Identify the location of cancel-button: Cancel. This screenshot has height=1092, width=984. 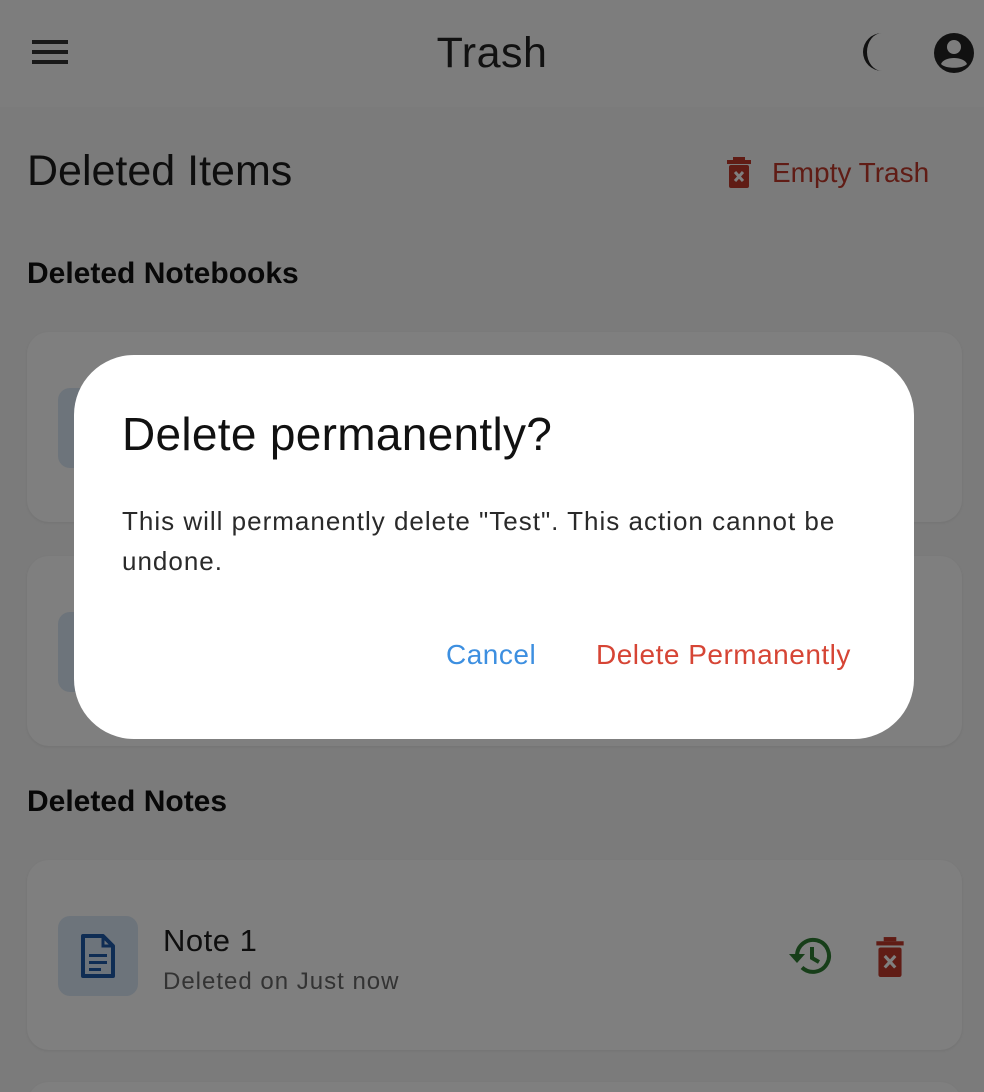
(491, 655).